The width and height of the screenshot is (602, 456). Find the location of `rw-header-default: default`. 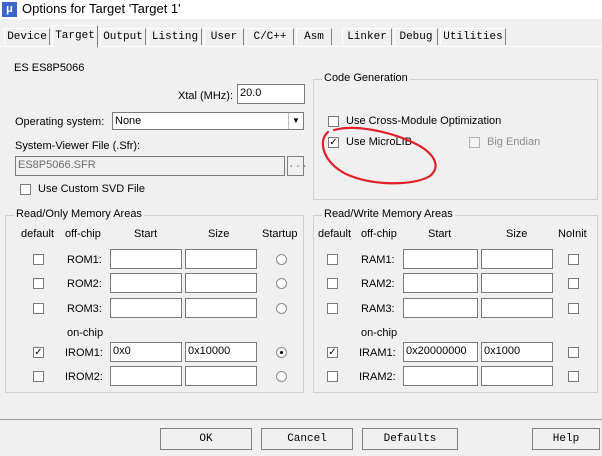

rw-header-default: default is located at coordinates (335, 234).